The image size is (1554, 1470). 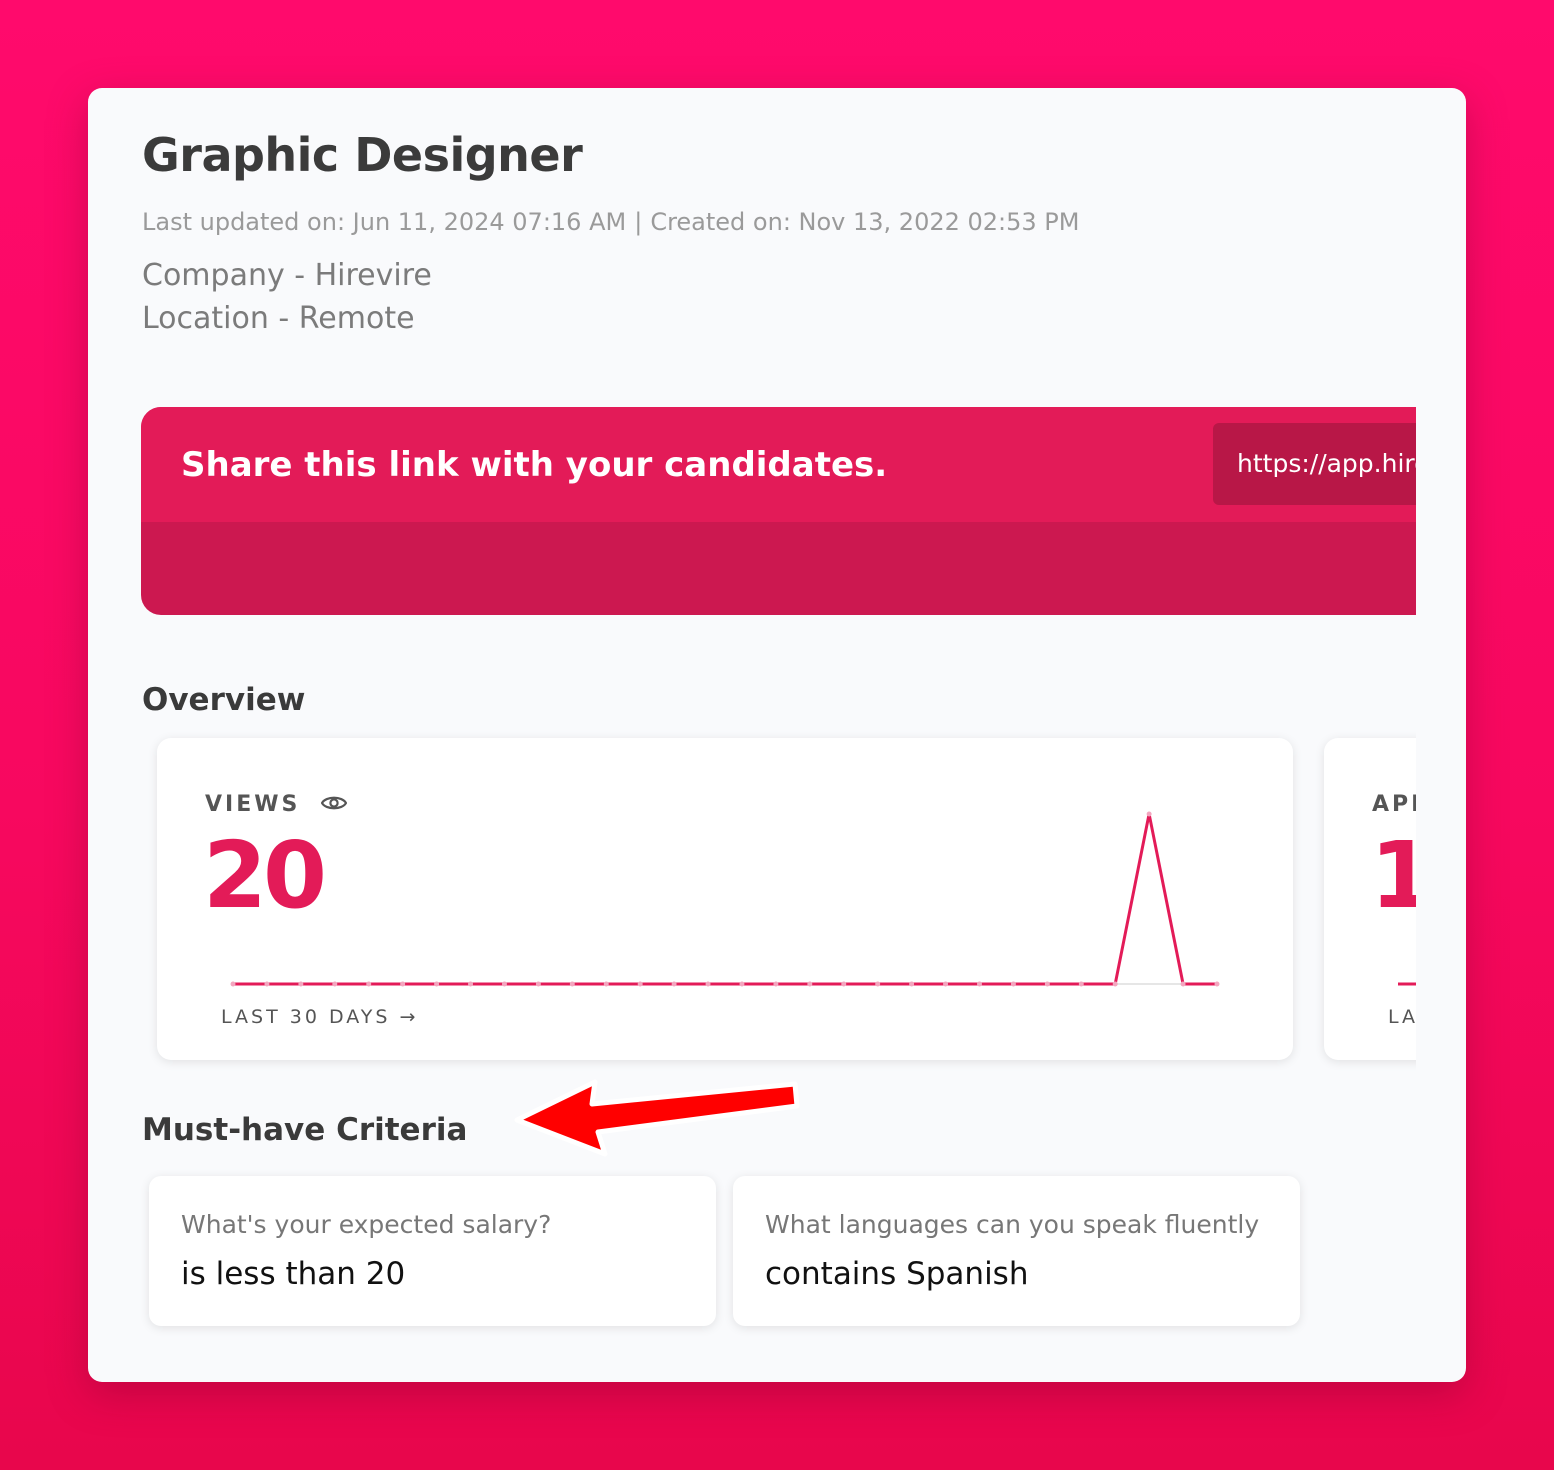 What do you see at coordinates (362, 155) in the screenshot?
I see `page-title: Graphic Designer` at bounding box center [362, 155].